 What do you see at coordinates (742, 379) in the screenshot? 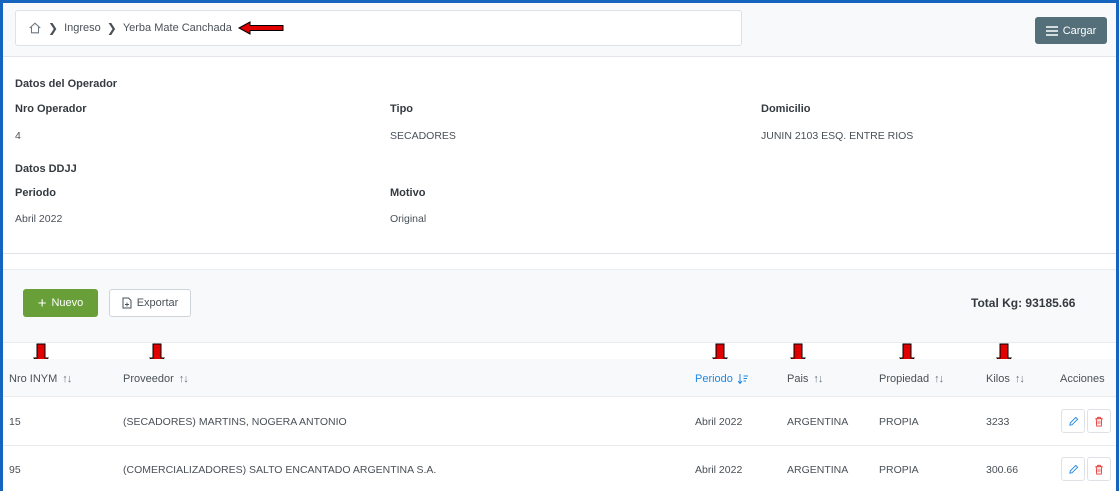
I see `sort-desc-icon` at bounding box center [742, 379].